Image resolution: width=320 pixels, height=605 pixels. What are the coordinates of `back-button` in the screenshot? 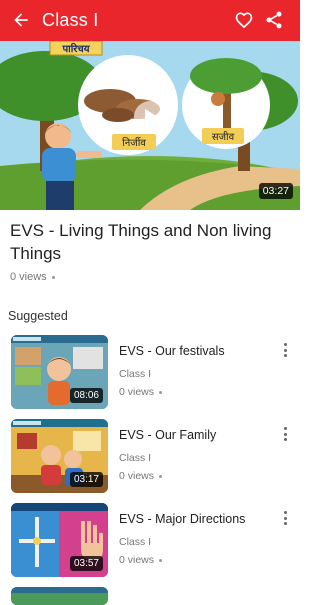 It's located at (21, 20).